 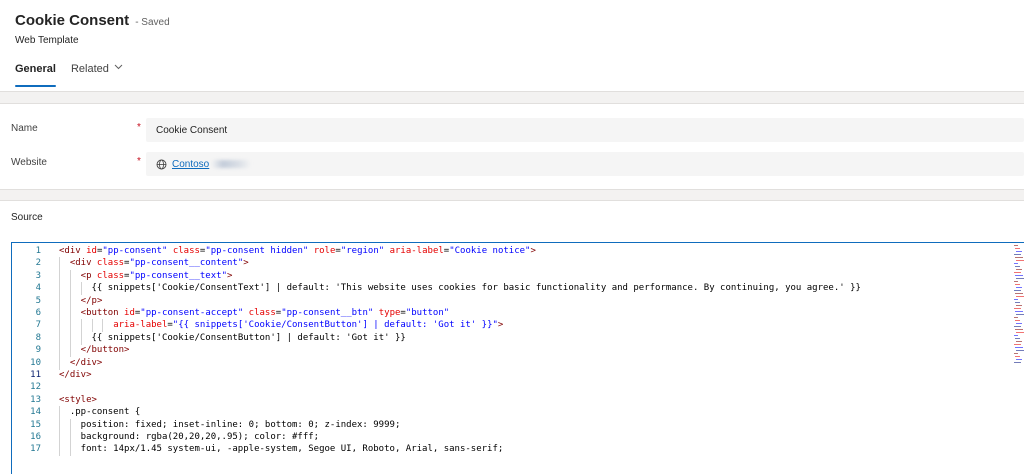 I want to click on code-line: 10 </div>, so click(x=512, y=363).